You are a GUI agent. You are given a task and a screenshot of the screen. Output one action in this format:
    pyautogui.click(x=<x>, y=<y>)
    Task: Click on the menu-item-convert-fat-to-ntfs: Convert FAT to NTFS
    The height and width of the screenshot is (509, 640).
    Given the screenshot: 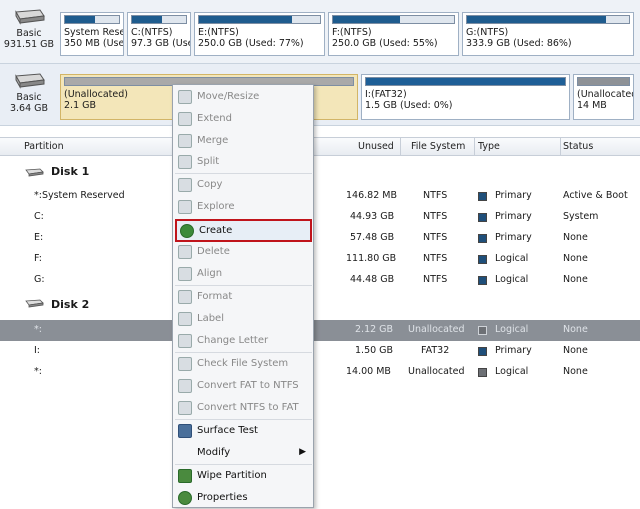 What is the action you would take?
    pyautogui.click(x=243, y=386)
    